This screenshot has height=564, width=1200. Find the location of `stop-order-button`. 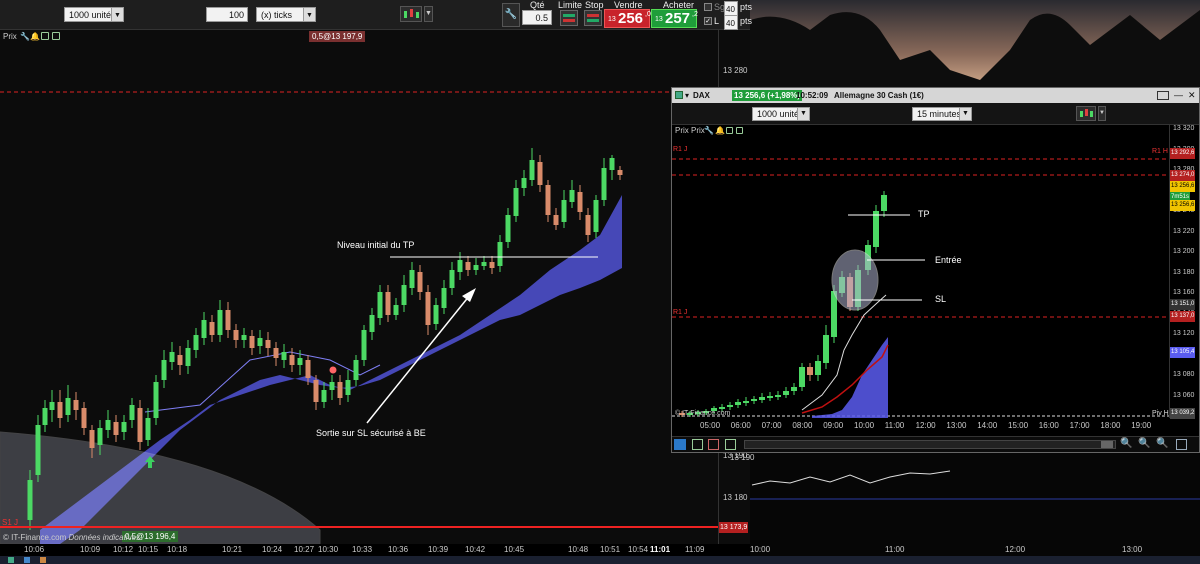

stop-order-button is located at coordinates (593, 18).